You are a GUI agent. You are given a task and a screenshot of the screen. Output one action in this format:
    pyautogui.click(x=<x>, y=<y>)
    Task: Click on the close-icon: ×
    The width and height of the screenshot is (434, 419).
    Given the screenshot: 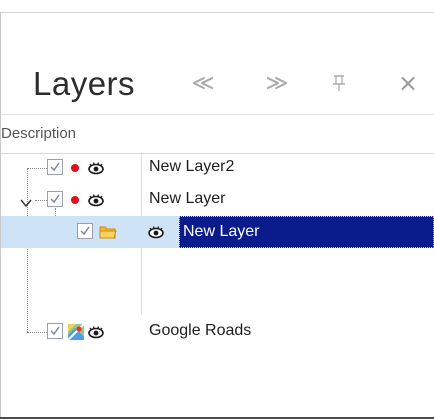 What is the action you would take?
    pyautogui.click(x=408, y=83)
    